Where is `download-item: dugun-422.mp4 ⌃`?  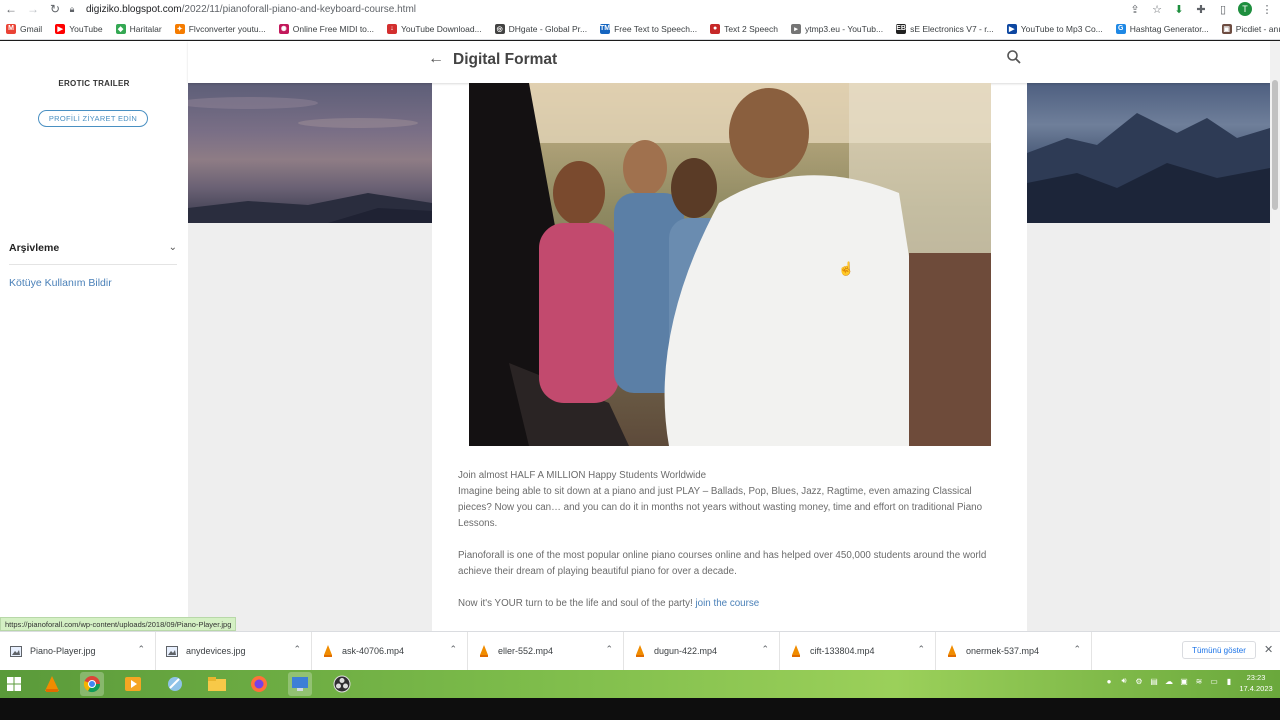 download-item: dugun-422.mp4 ⌃ is located at coordinates (702, 651).